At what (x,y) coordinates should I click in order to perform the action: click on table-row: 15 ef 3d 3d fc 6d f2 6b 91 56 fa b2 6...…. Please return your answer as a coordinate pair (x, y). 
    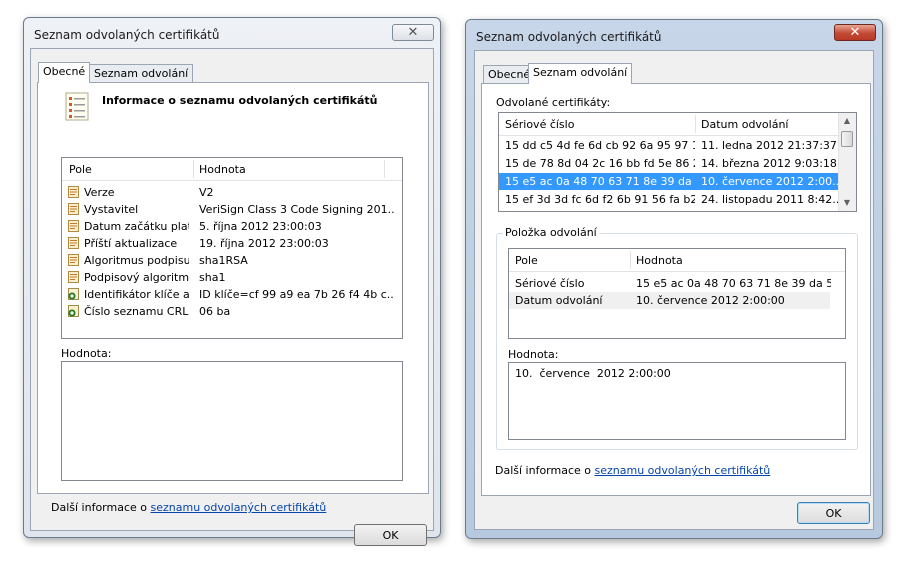
    Looking at the image, I should click on (669, 199).